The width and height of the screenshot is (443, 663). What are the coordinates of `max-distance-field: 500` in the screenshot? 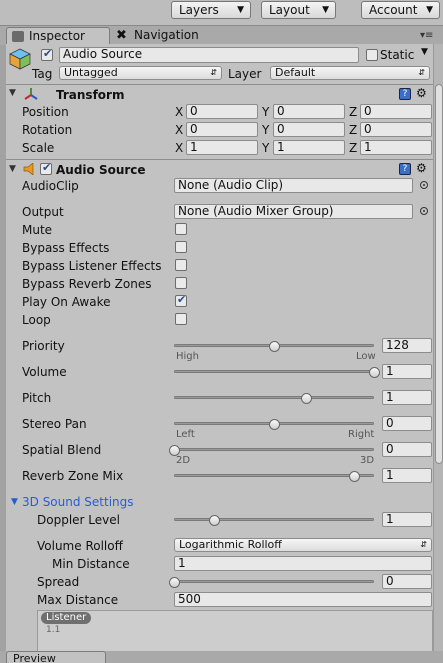 It's located at (303, 599).